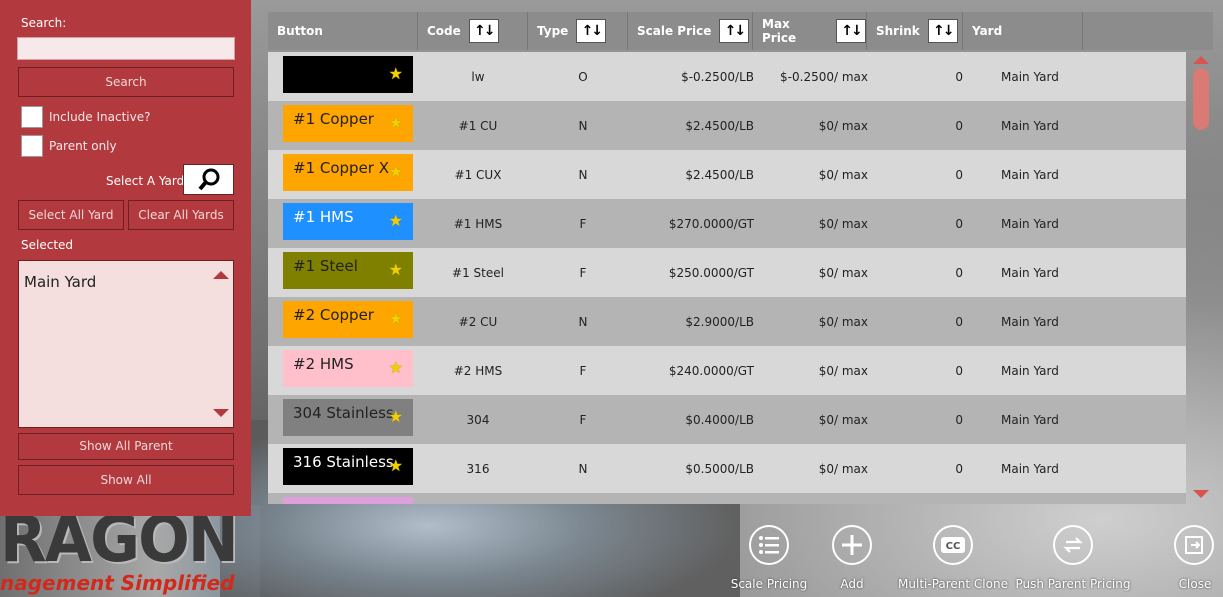 The height and width of the screenshot is (597, 1223). I want to click on show-all-button: Show All, so click(126, 480).